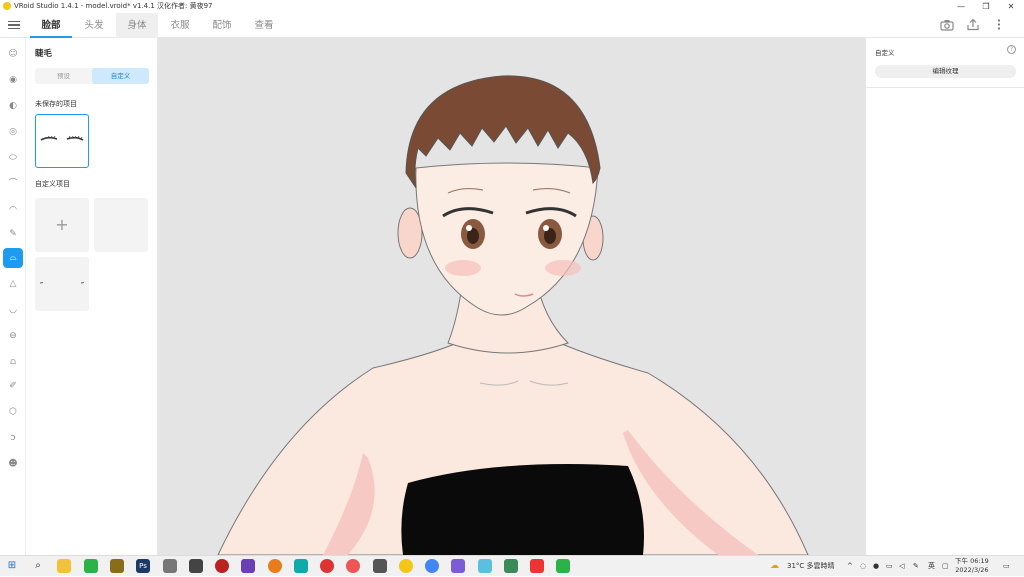 This screenshot has height=577, width=1024. What do you see at coordinates (406, 566) in the screenshot?
I see `vroid-studio-icon` at bounding box center [406, 566].